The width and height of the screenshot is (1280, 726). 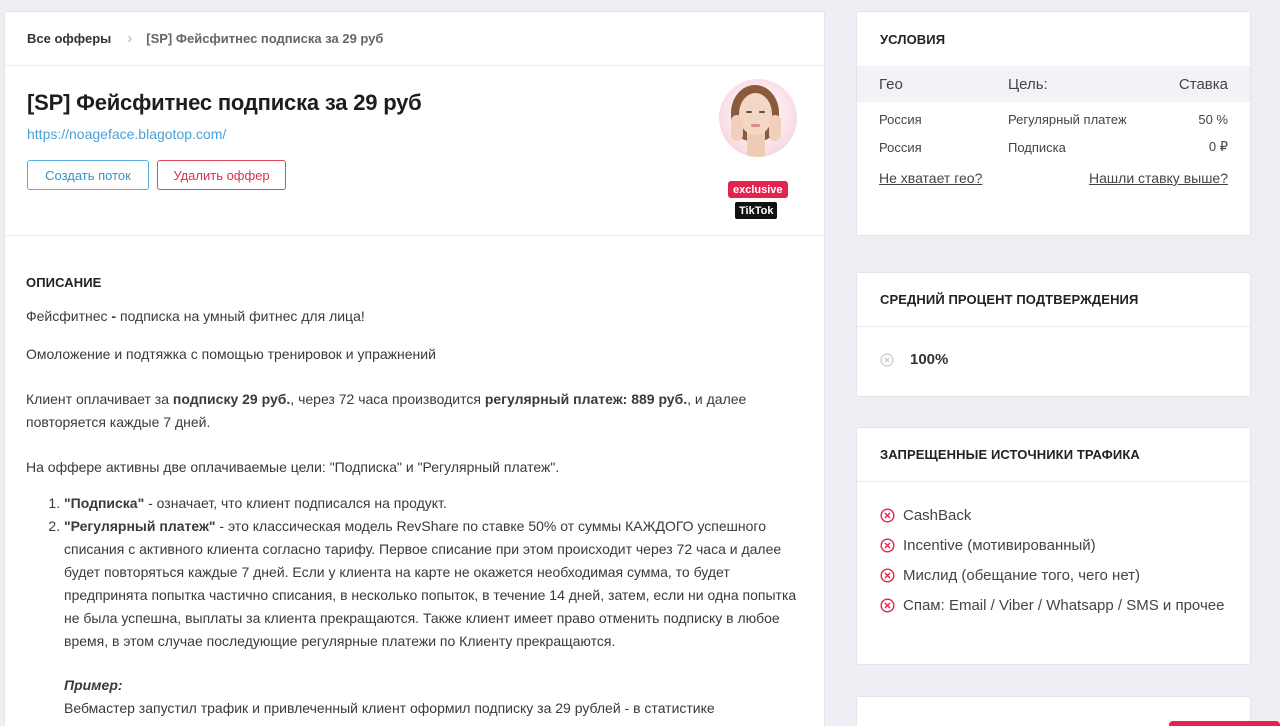 What do you see at coordinates (930, 178) in the screenshot?
I see `missing-geo-link: Не хватает гео?` at bounding box center [930, 178].